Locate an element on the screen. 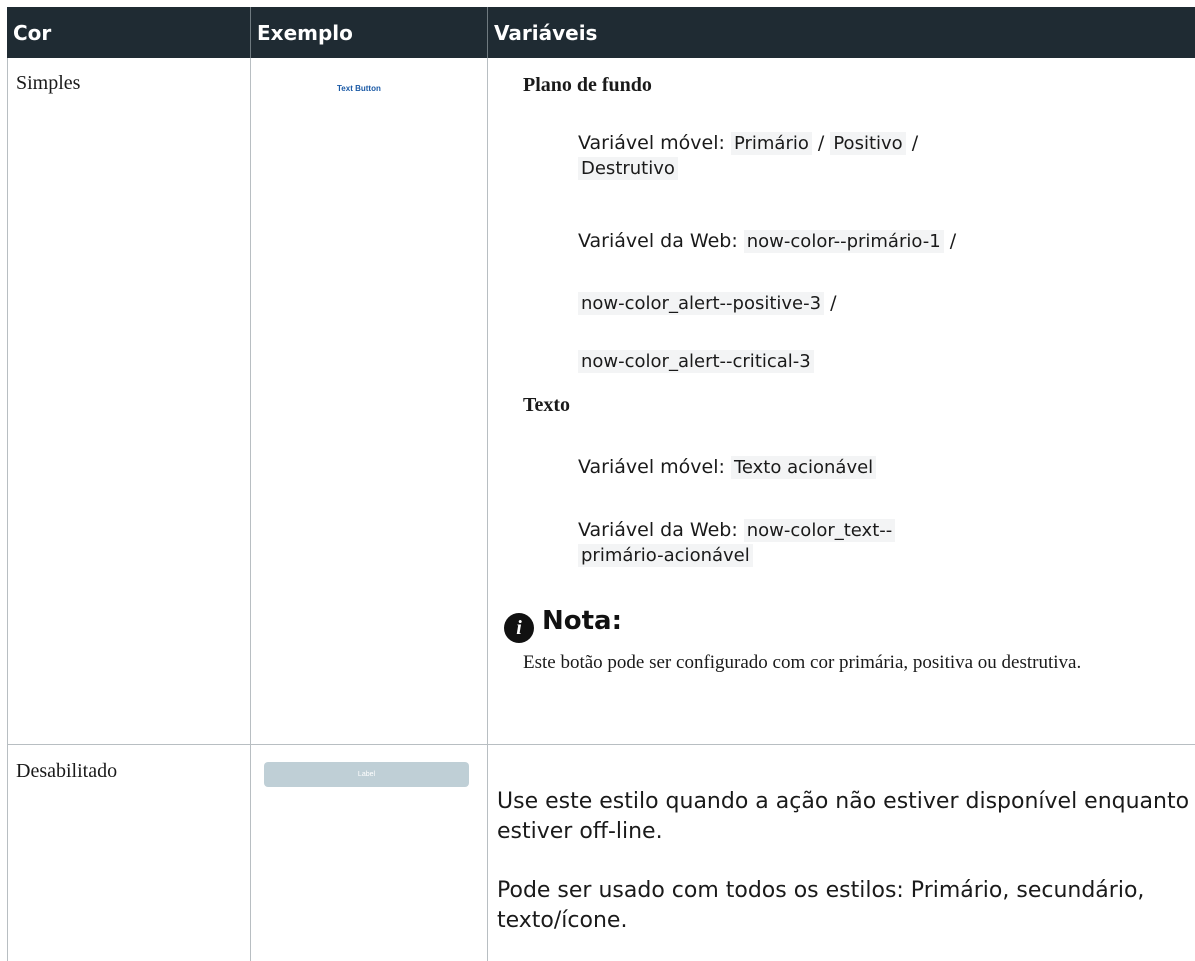 This screenshot has height=961, width=1195. table-header: Cor Exemplo Variáveis is located at coordinates (601, 32).